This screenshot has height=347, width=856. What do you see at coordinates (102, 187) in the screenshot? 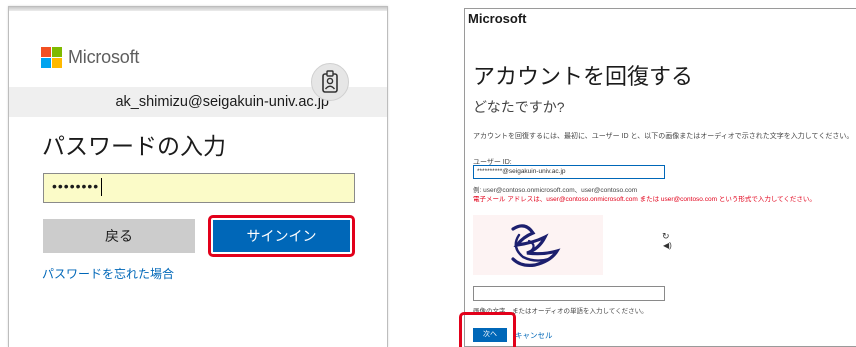
I see `text-caret` at bounding box center [102, 187].